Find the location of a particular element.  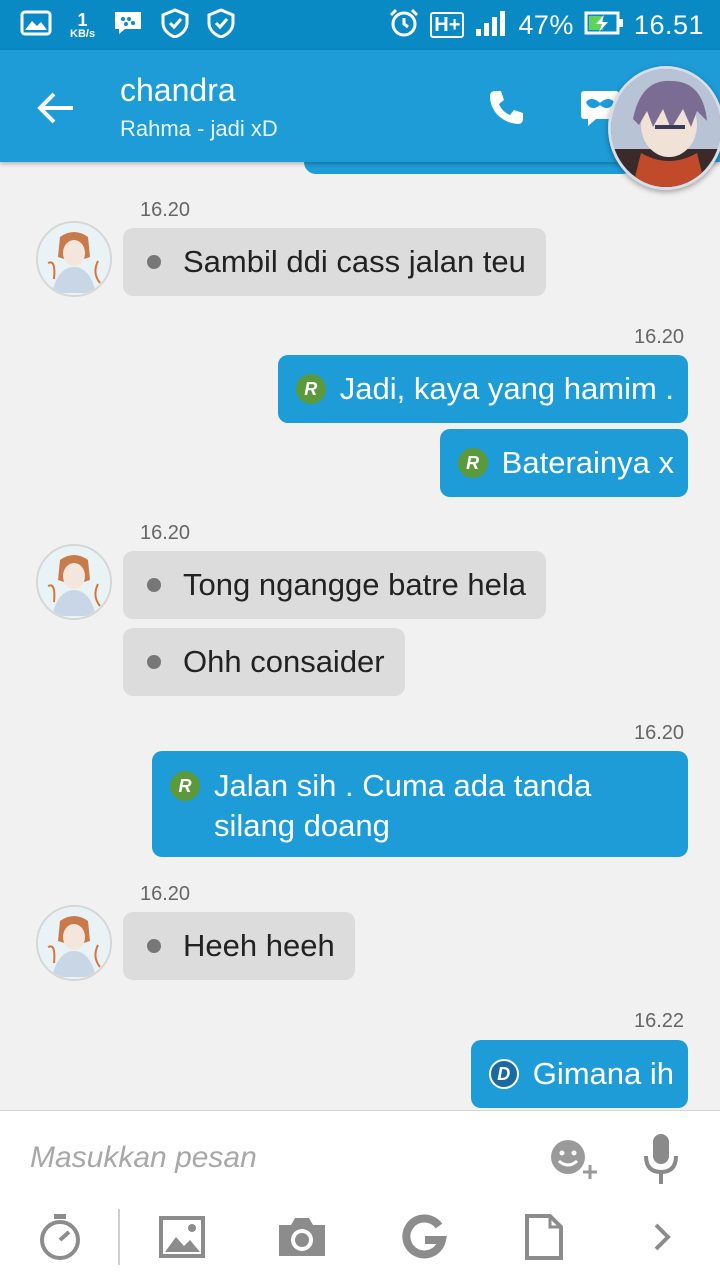

back-arrow-icon is located at coordinates (55, 108).